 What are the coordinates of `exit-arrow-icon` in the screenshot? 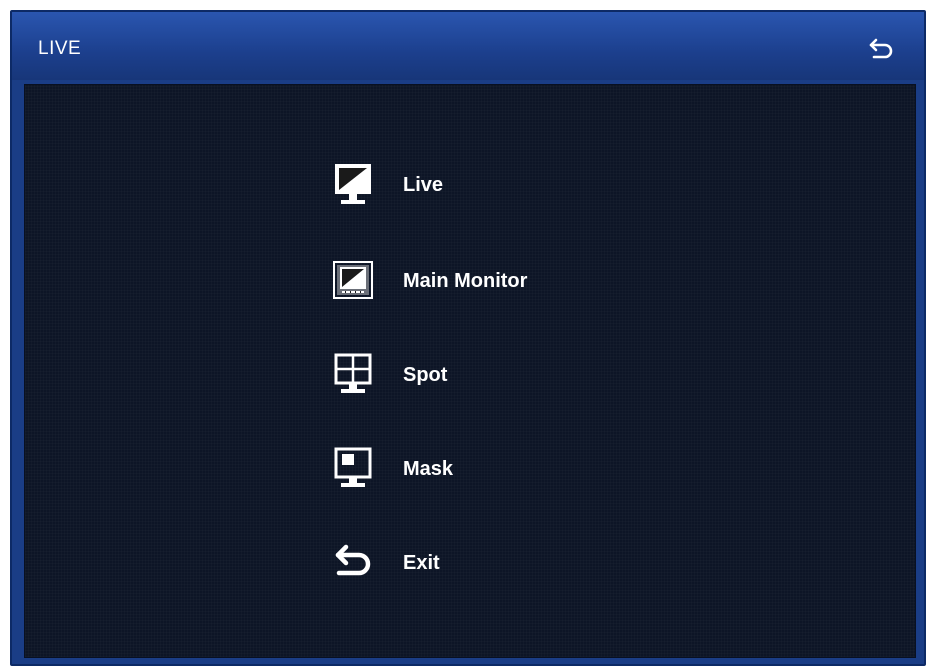 It's located at (353, 563).